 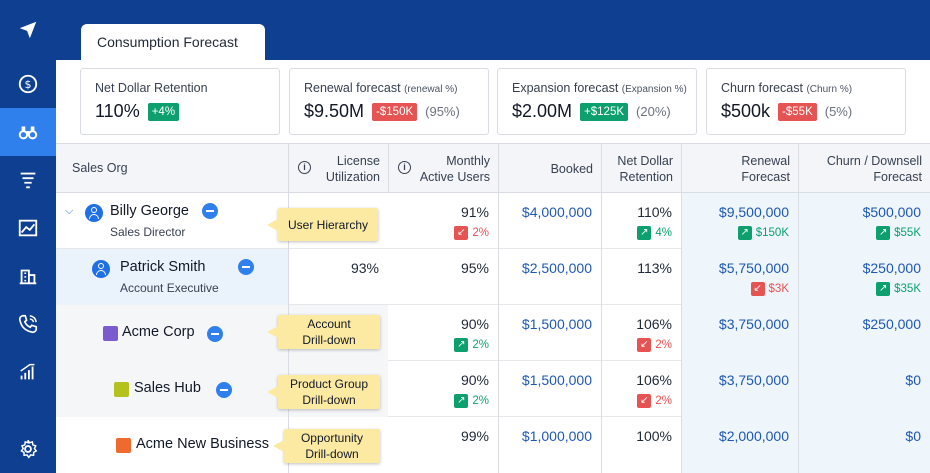 What do you see at coordinates (158, 332) in the screenshot?
I see `row-name: Acme Corp` at bounding box center [158, 332].